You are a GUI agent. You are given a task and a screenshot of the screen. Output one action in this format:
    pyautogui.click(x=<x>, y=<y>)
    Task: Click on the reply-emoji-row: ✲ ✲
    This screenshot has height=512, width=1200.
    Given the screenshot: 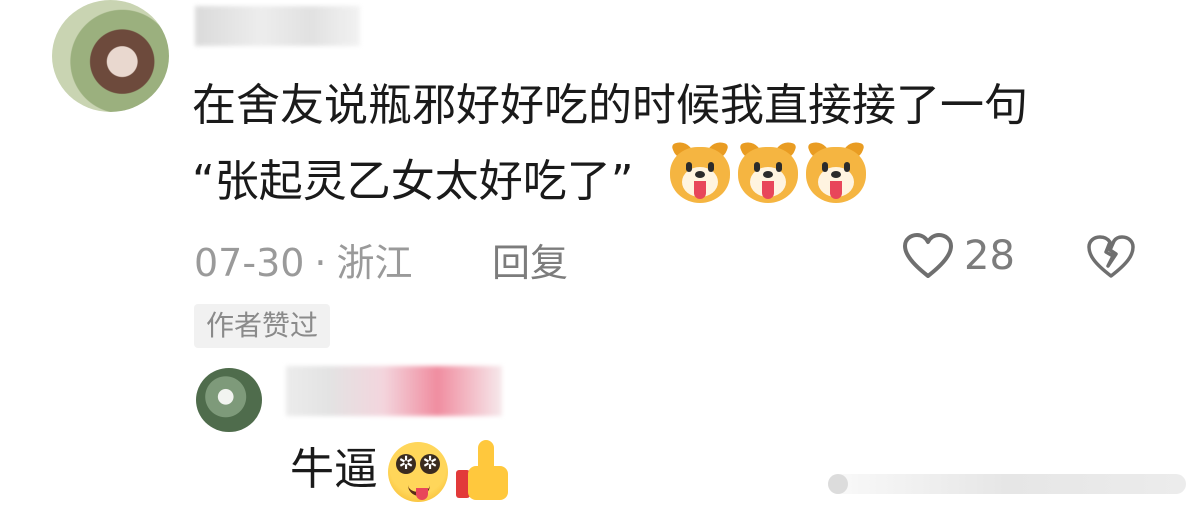 What is the action you would take?
    pyautogui.click(x=451, y=471)
    